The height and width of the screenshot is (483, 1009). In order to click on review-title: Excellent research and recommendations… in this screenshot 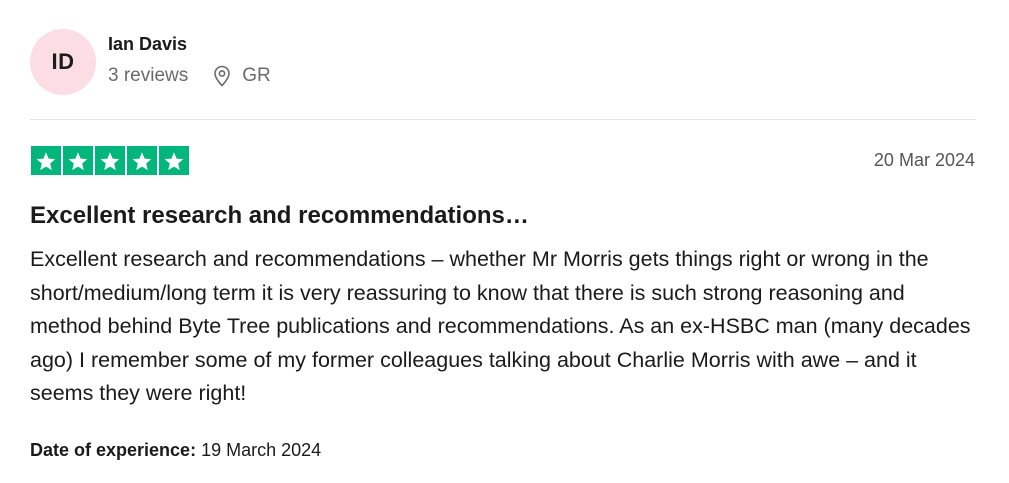, I will do `click(279, 216)`.